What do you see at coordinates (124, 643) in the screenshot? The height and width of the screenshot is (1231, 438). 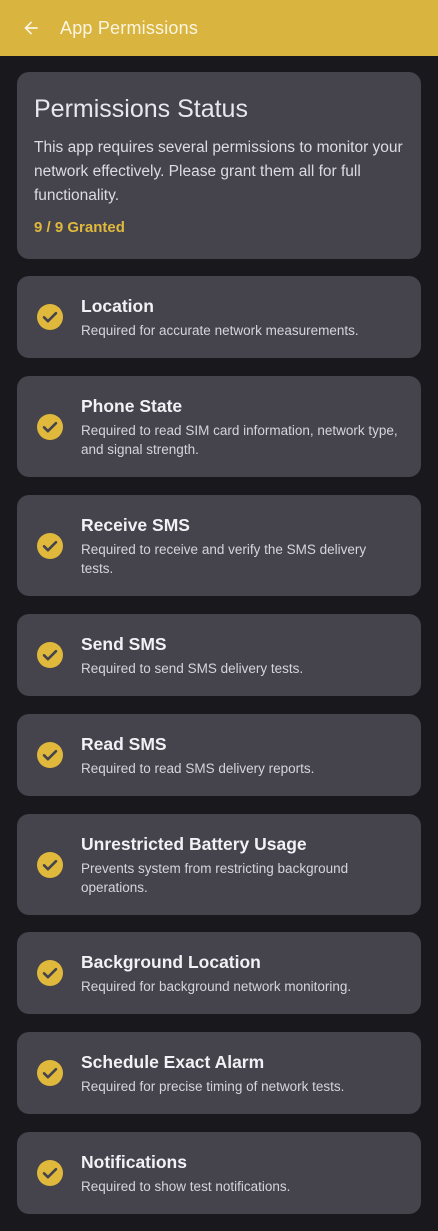 I see `permission-title: Send SMS` at bounding box center [124, 643].